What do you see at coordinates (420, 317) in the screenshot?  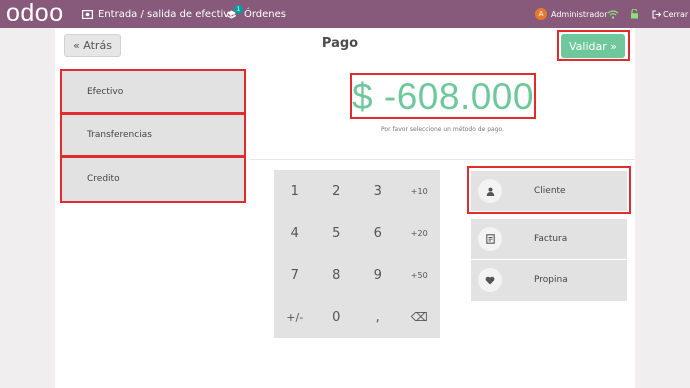 I see `numpad-key-backspace: ⌫` at bounding box center [420, 317].